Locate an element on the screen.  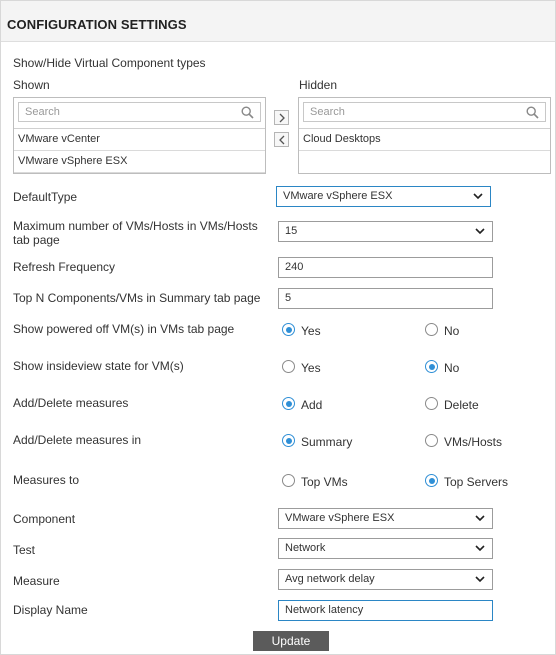
default-type-value: VMware vSphere ESX is located at coordinates (338, 196).